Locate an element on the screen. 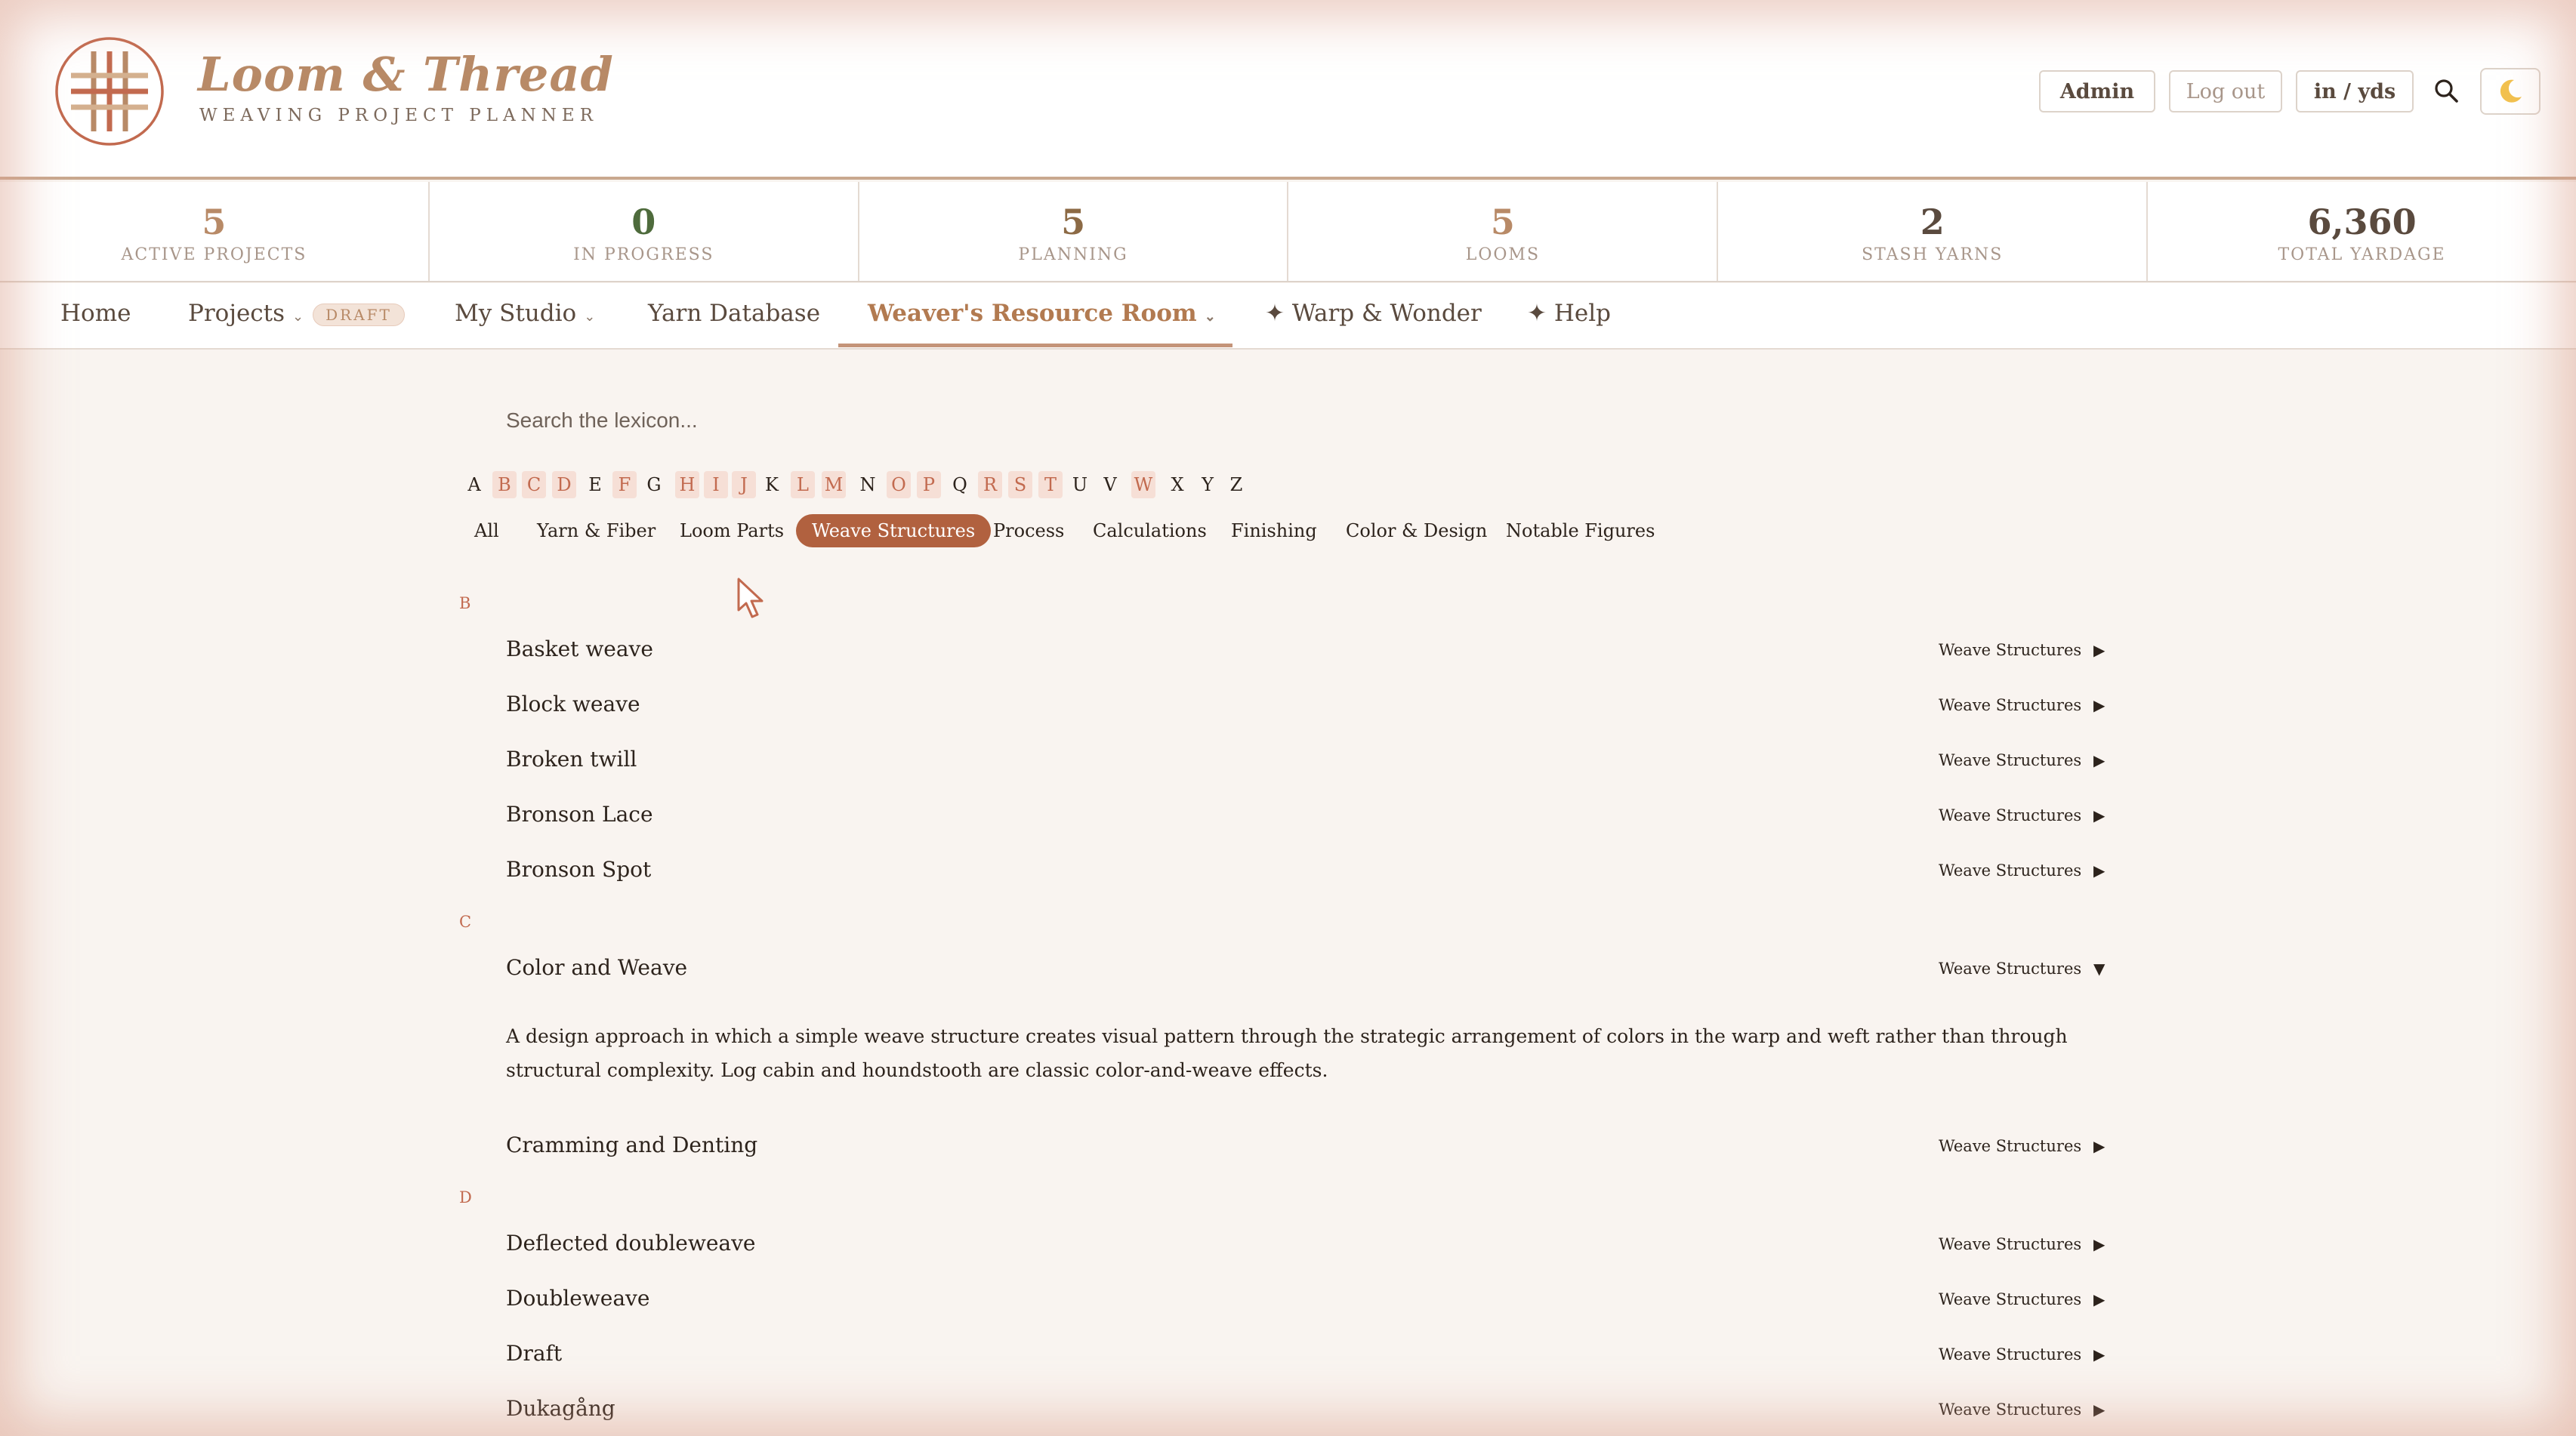 The image size is (2576, 1436). letter-s: S is located at coordinates (1020, 484).